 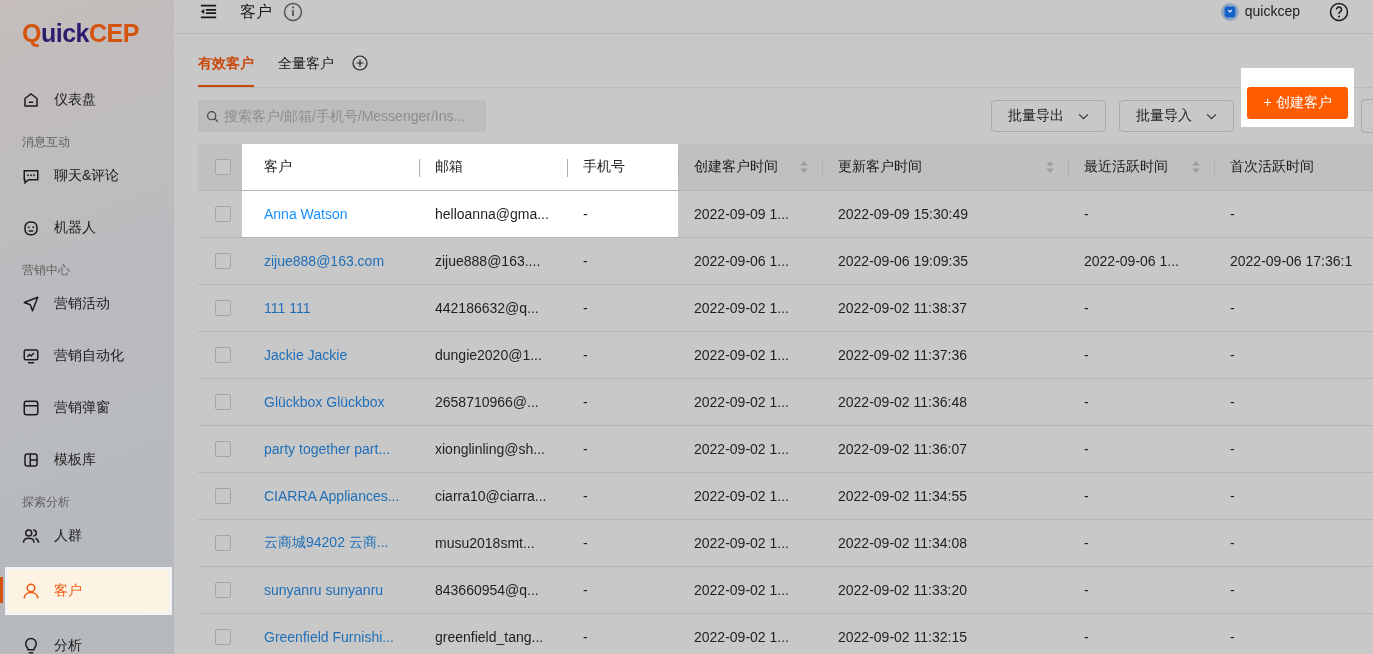 What do you see at coordinates (1048, 116) in the screenshot?
I see `dropdown-button: 批量导出` at bounding box center [1048, 116].